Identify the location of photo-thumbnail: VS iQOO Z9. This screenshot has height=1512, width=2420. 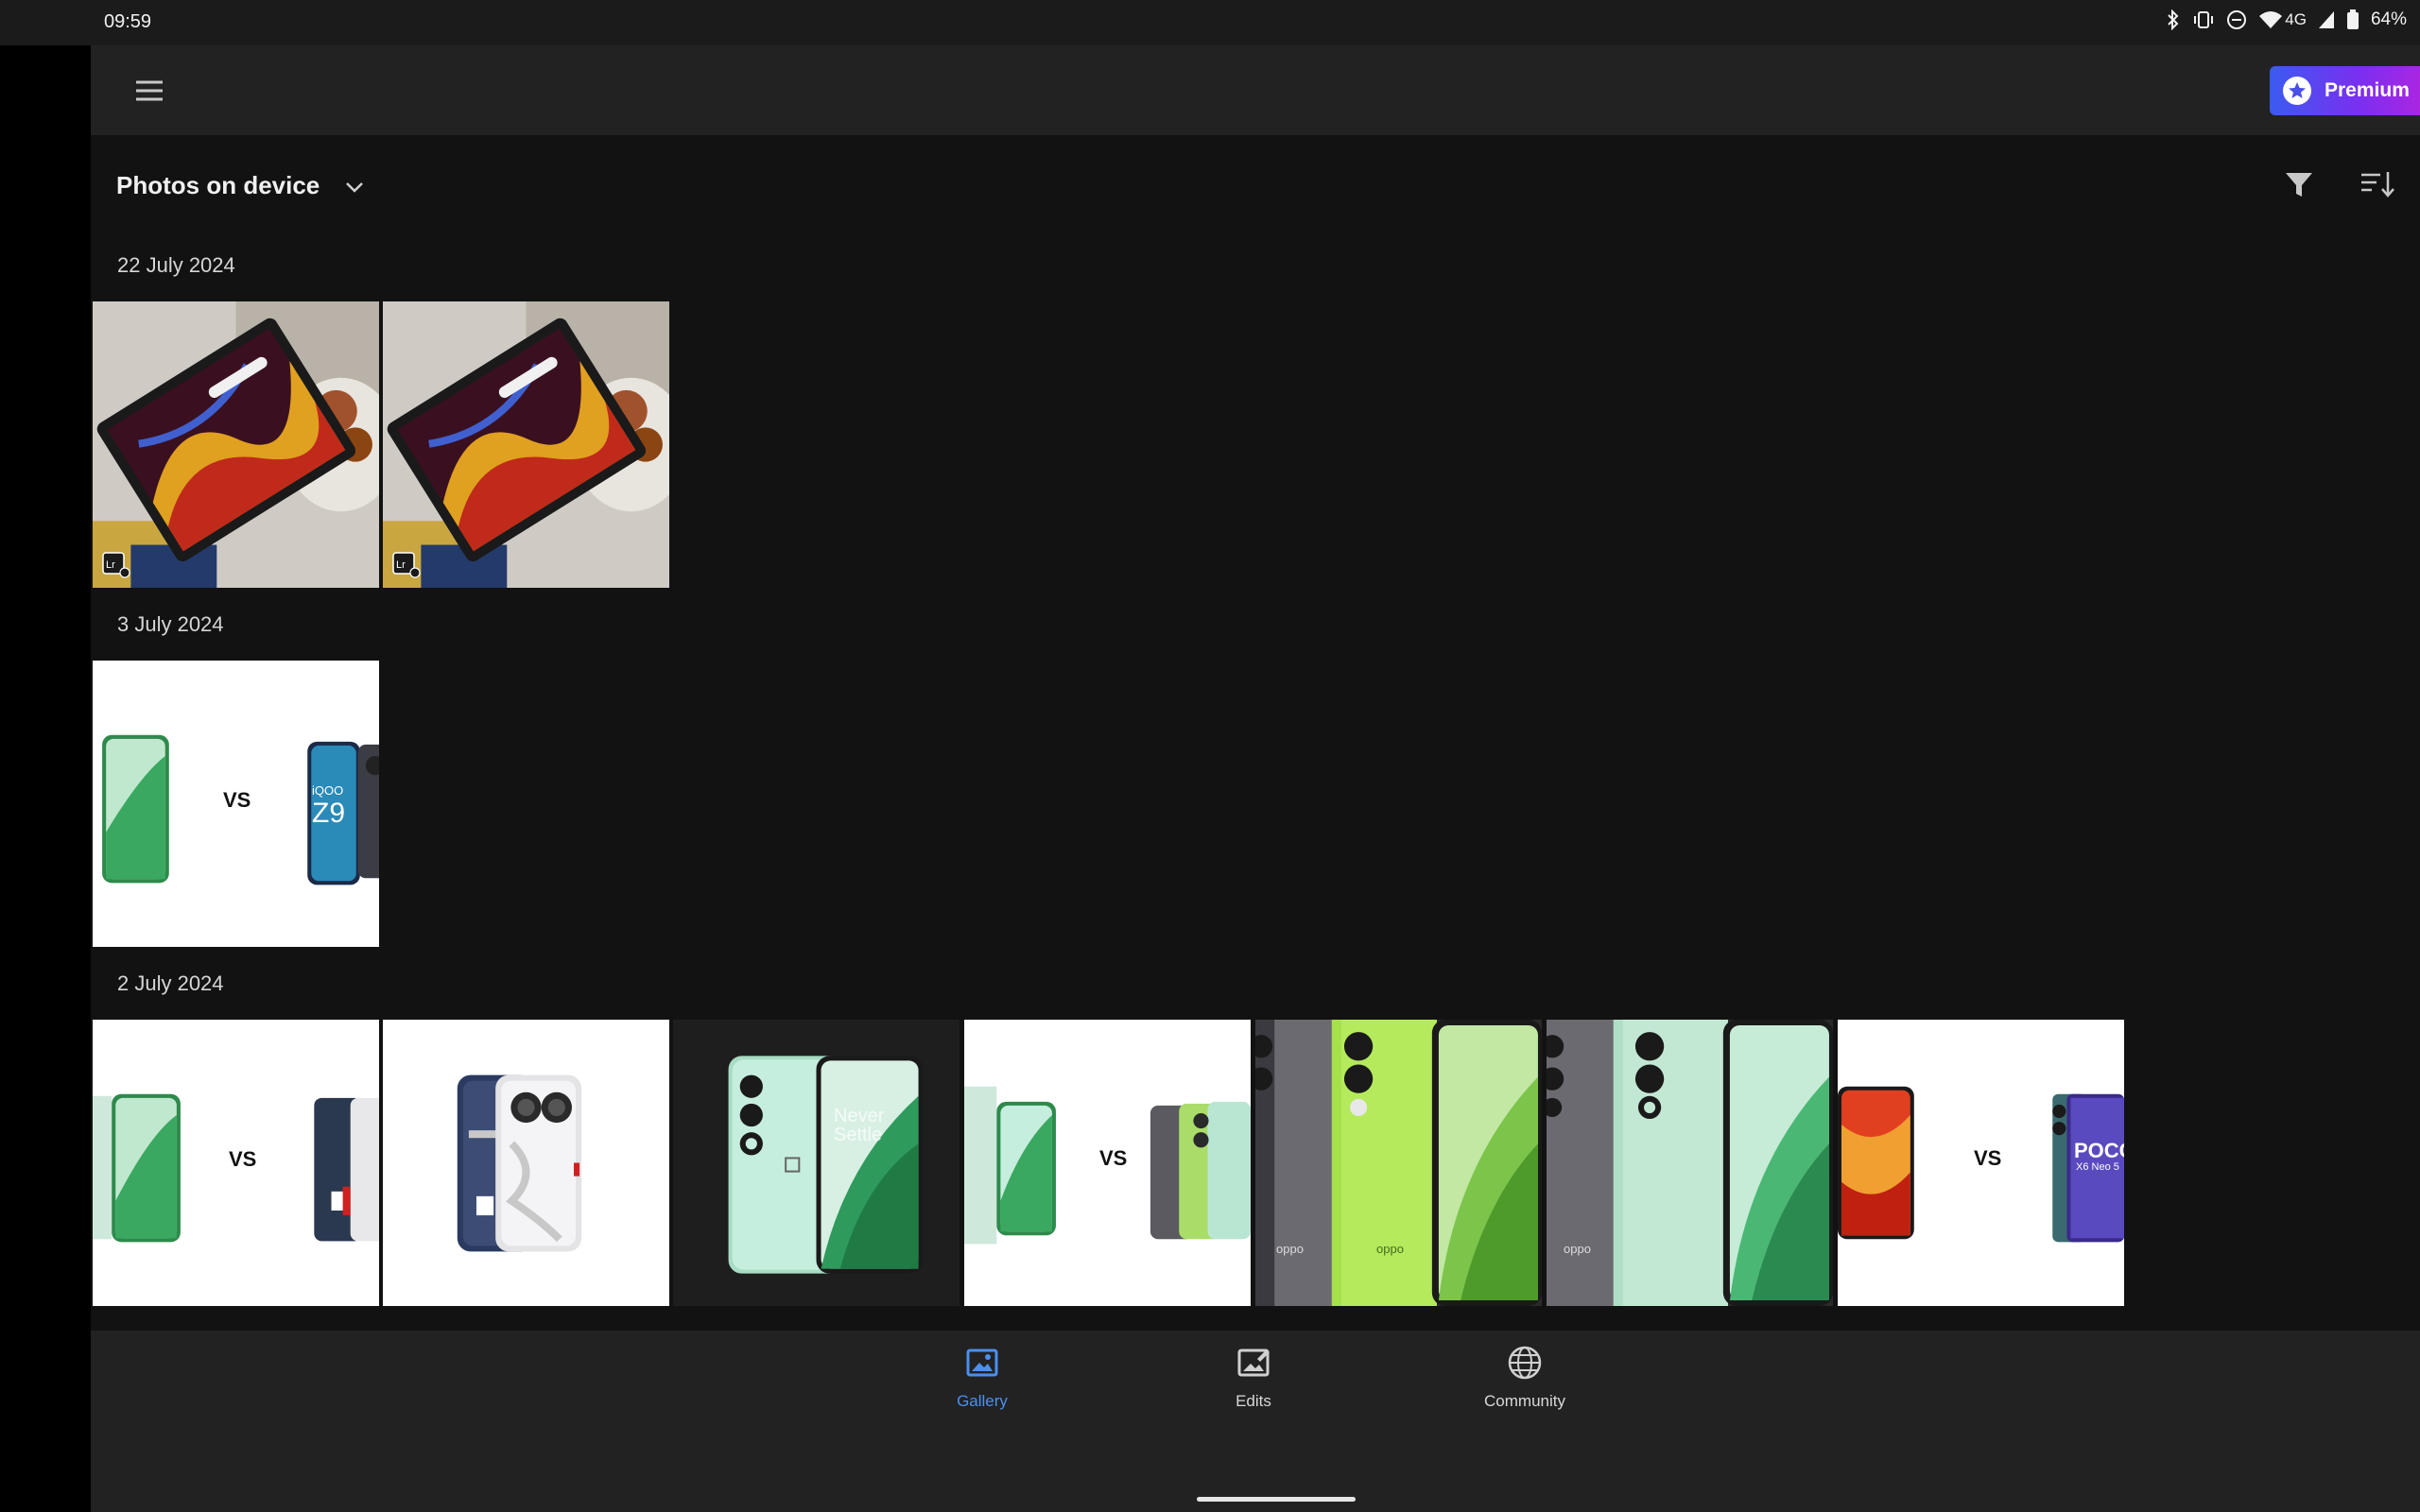
(236, 804).